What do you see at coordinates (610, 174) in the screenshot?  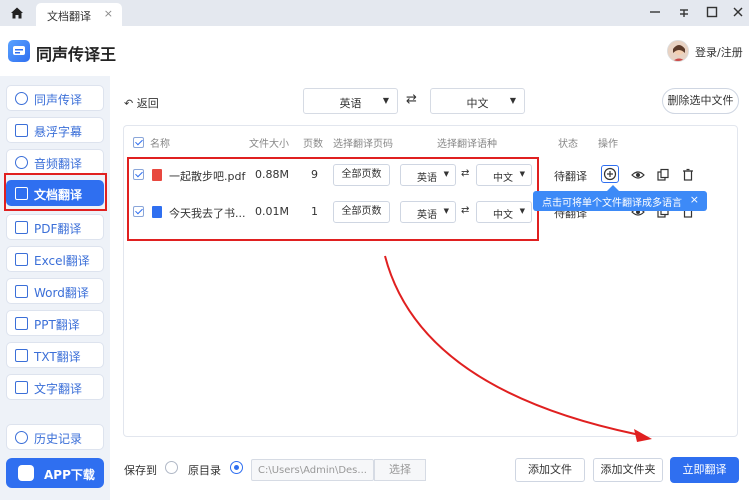 I see `add-language-icon` at bounding box center [610, 174].